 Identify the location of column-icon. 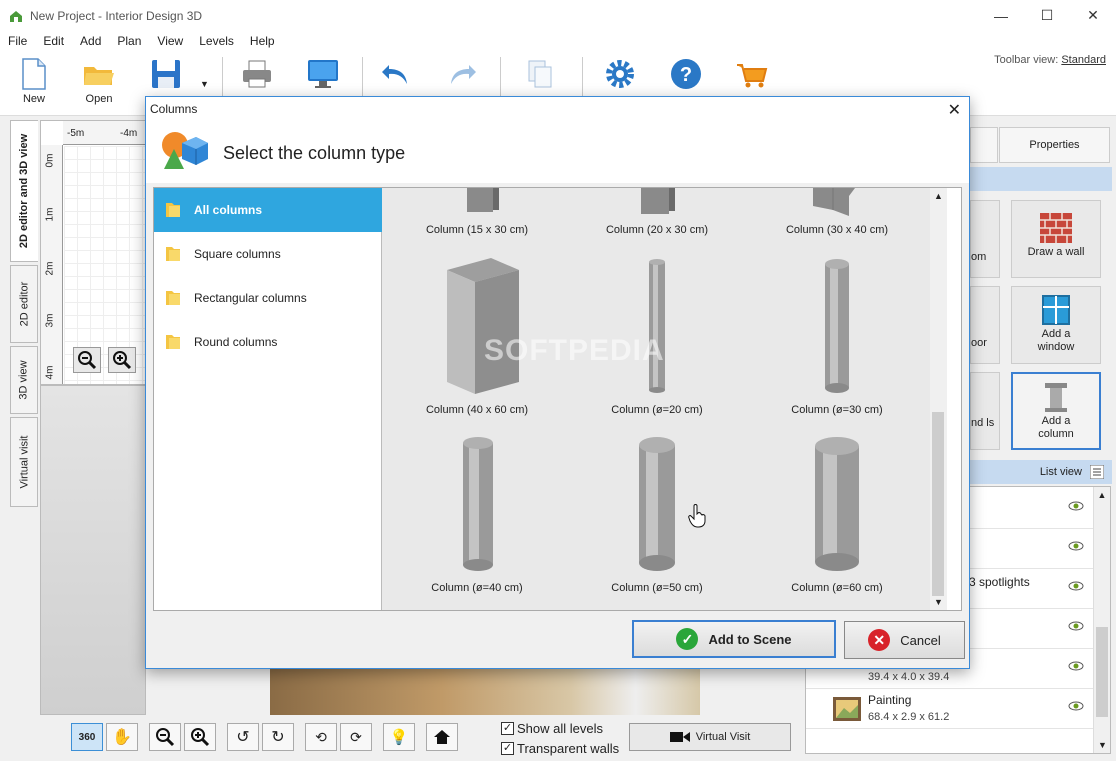
(1056, 397).